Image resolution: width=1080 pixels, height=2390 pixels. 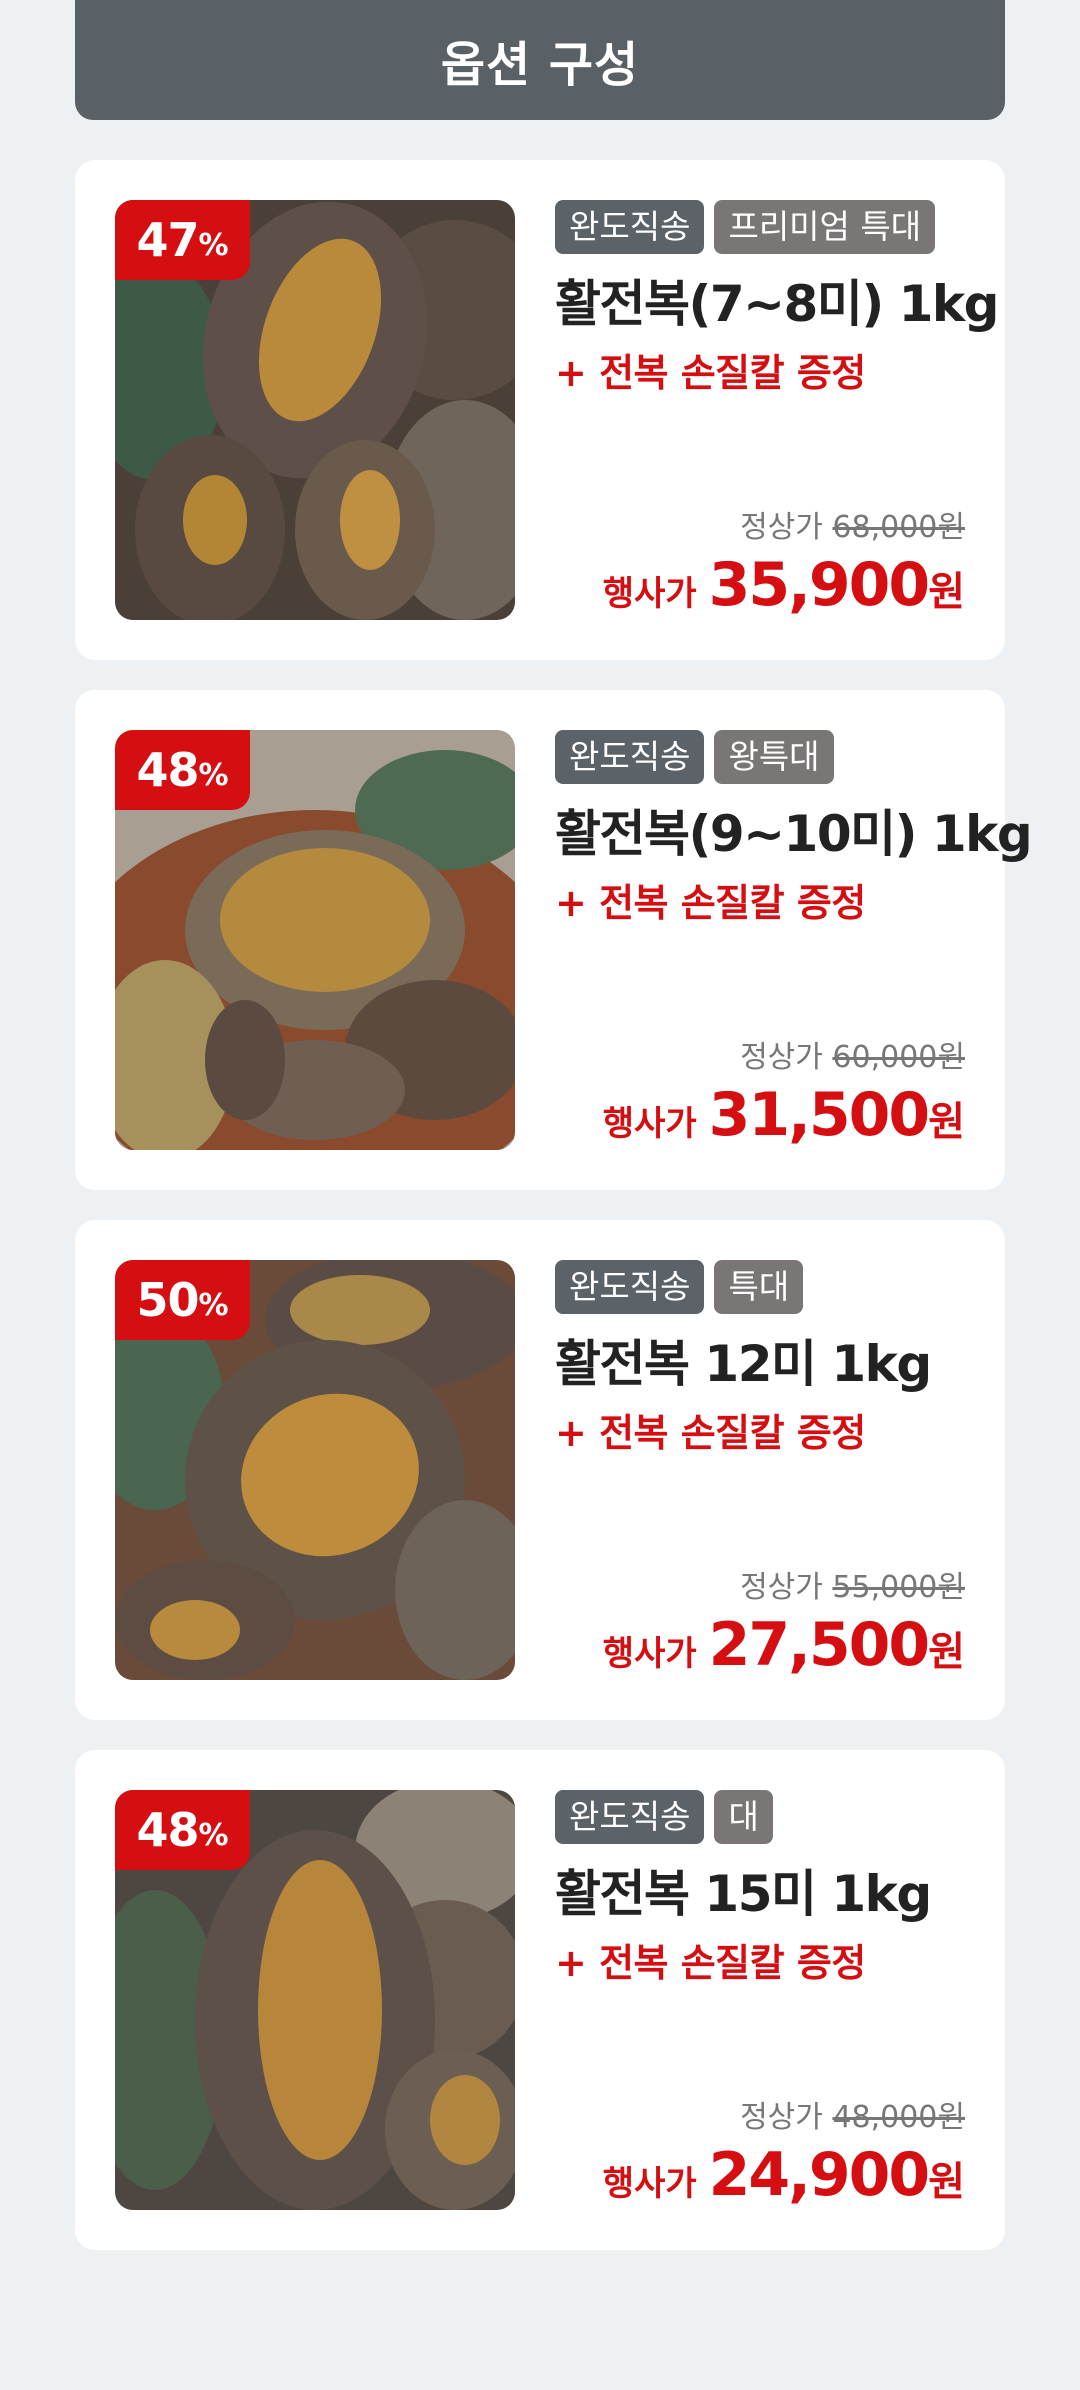 I want to click on sale-price-row: 행사가 35,900원, so click(x=784, y=585).